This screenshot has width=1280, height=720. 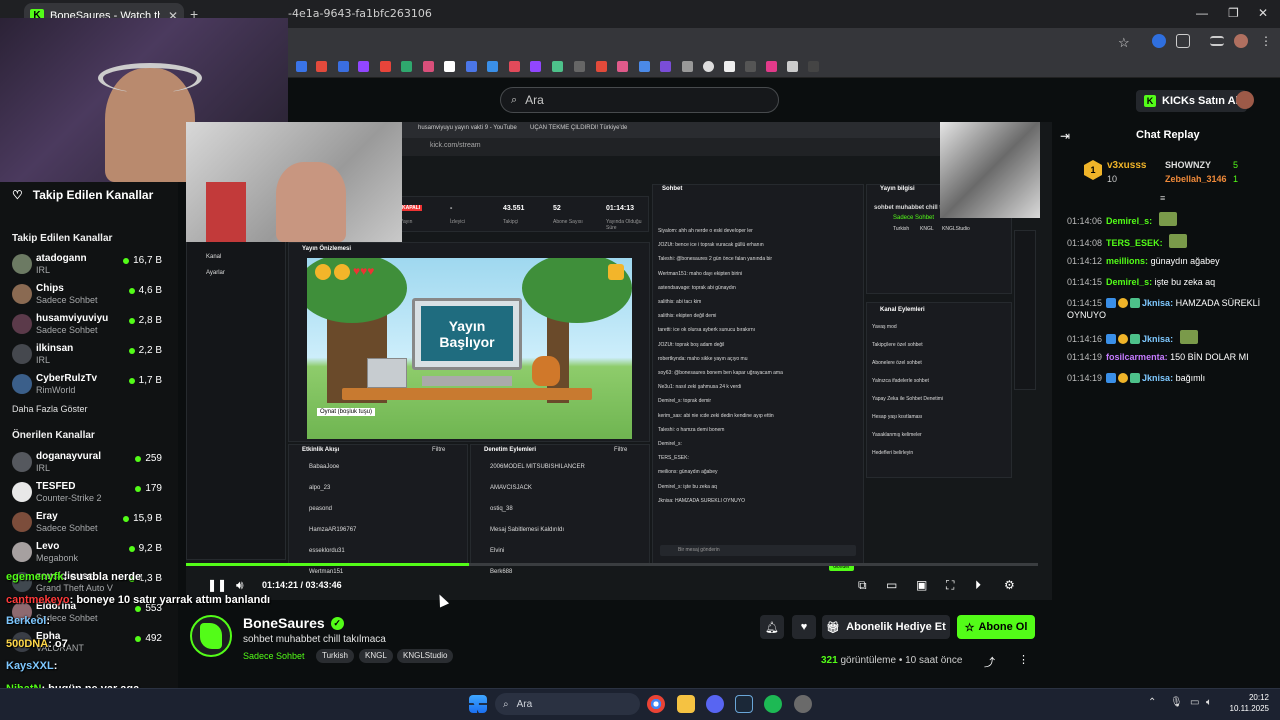 What do you see at coordinates (950, 585) in the screenshot?
I see `fullscreen-icon: ⛶` at bounding box center [950, 585].